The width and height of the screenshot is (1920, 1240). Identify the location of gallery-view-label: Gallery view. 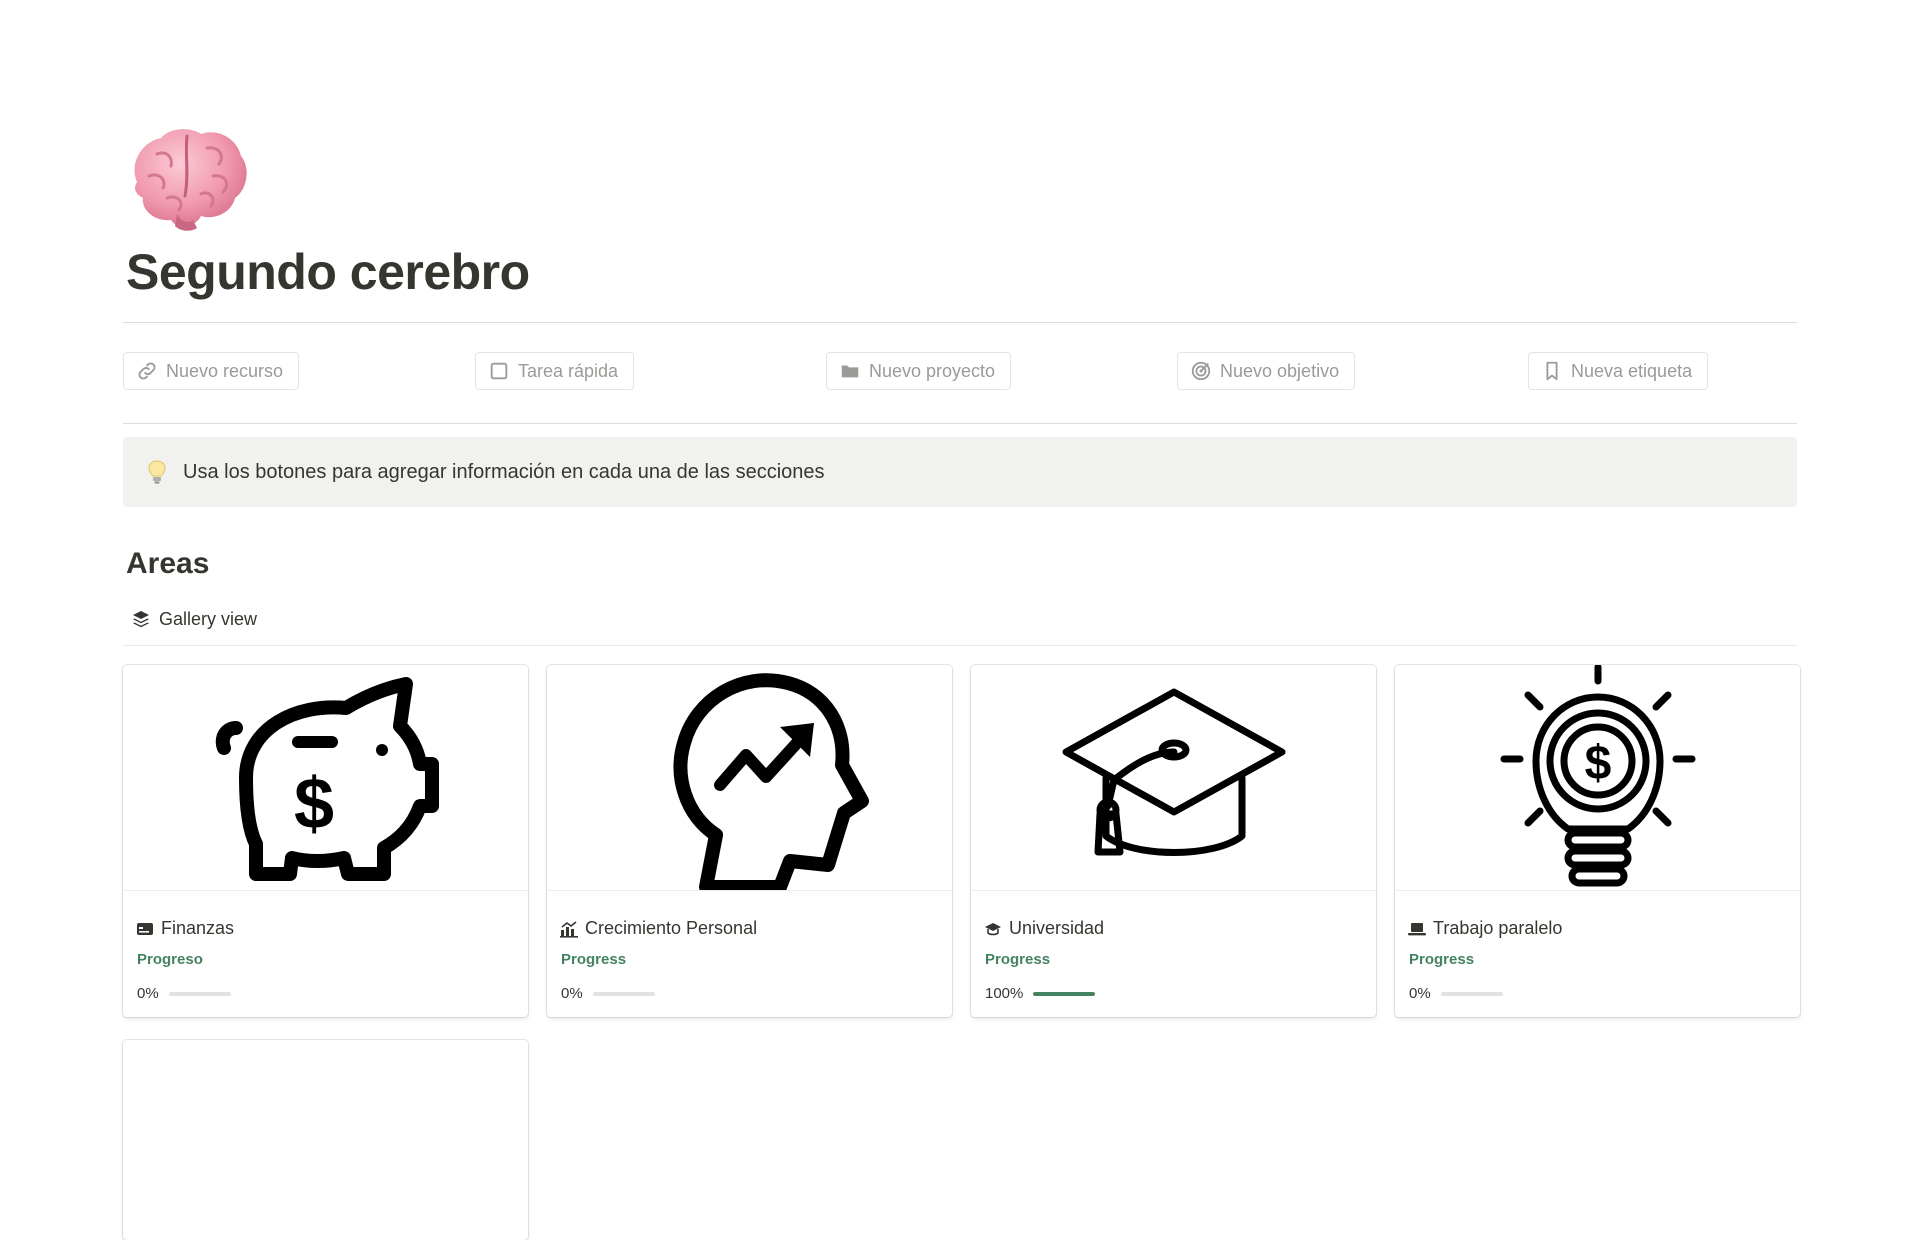
(208, 618).